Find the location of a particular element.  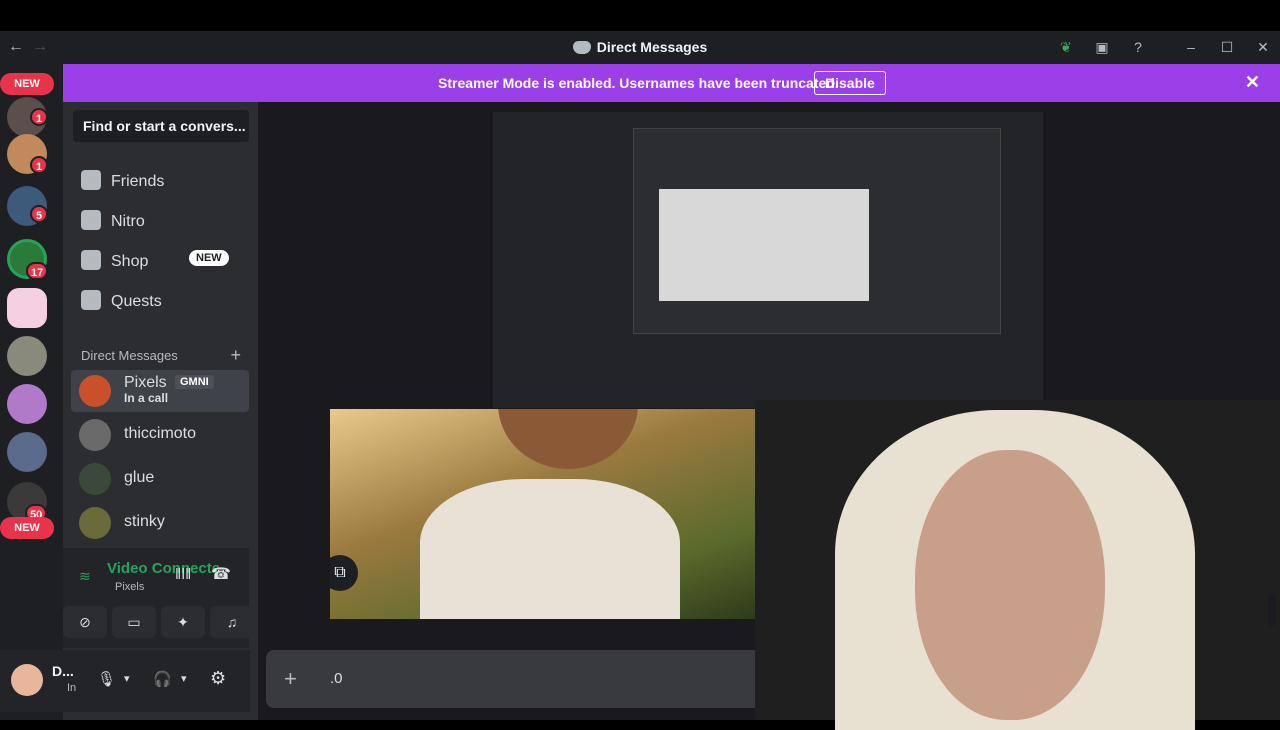

unread-badge: 17 is located at coordinates (37, 271).